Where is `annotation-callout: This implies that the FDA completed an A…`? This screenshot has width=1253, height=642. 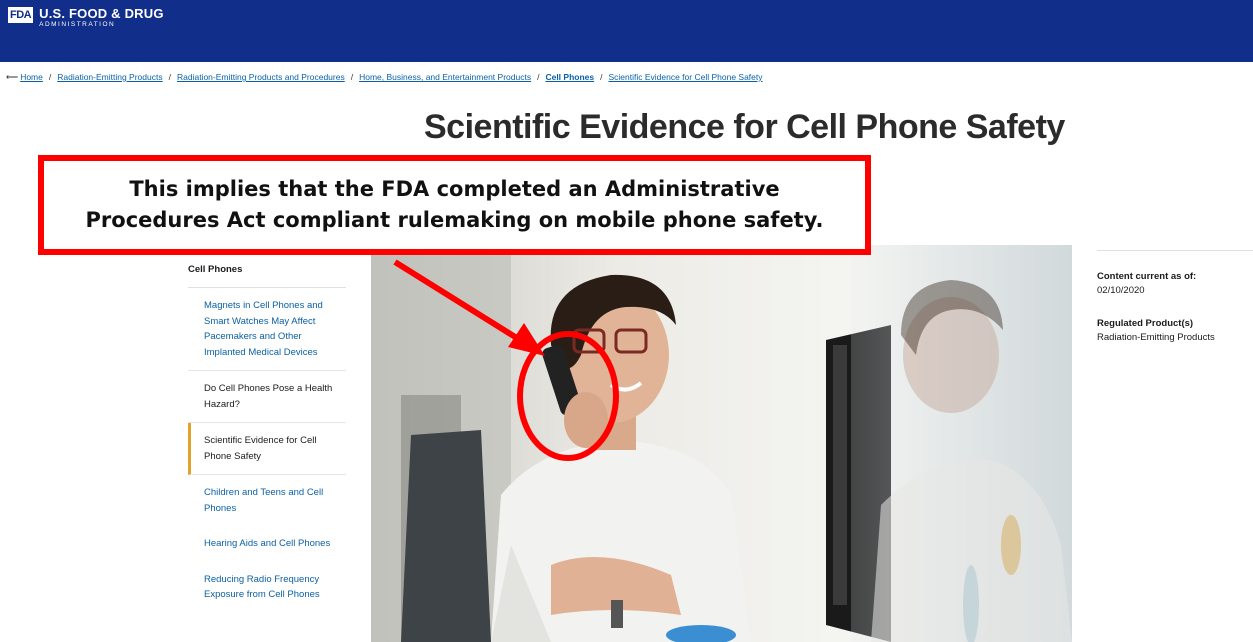
annotation-callout: This implies that the FDA completed an A… is located at coordinates (454, 205).